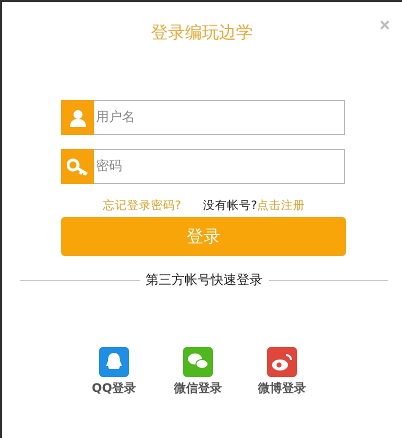 The image size is (402, 438). I want to click on wechat-login-link: 微信登录, so click(198, 372).